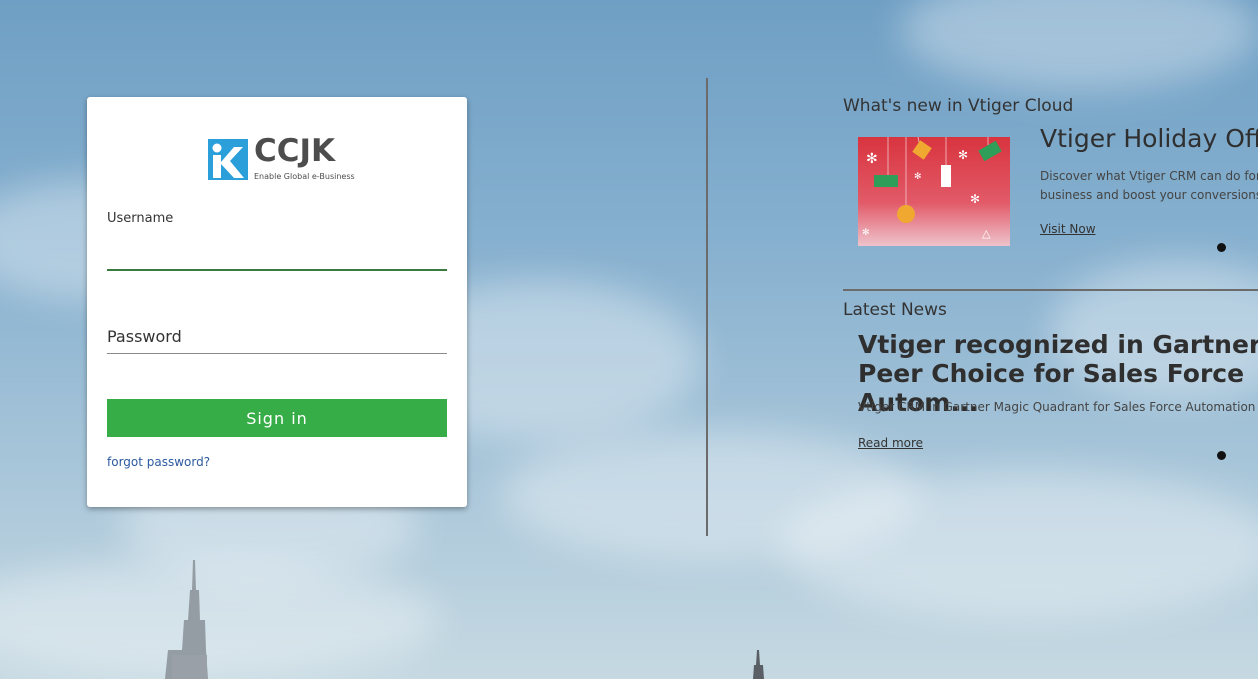  I want to click on logo-wordmark: CCJK, so click(295, 151).